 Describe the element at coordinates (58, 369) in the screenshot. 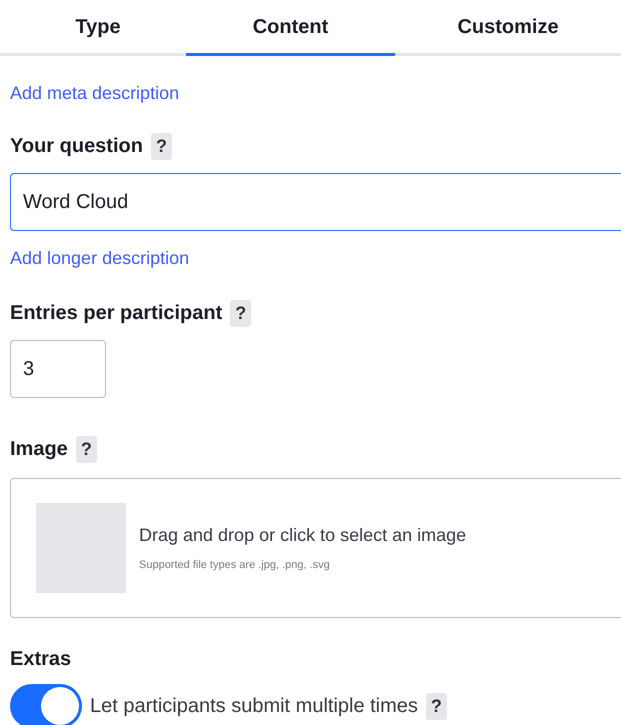

I see `entries-field: 3` at that location.